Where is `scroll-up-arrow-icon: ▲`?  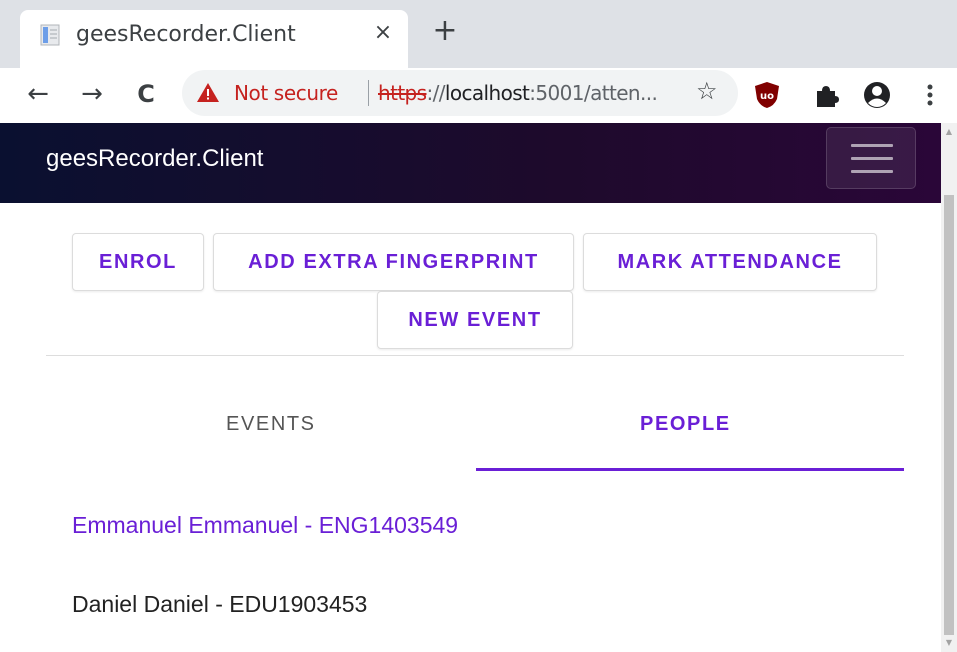 scroll-up-arrow-icon: ▲ is located at coordinates (949, 132).